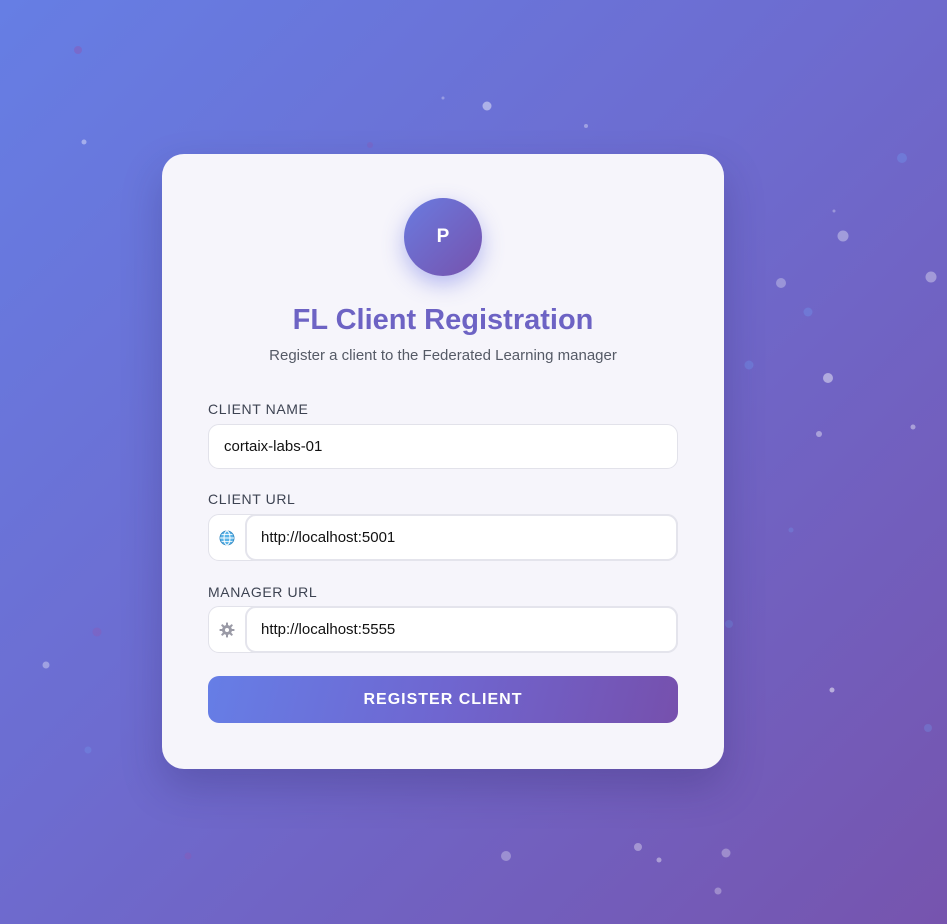  Describe the element at coordinates (443, 446) in the screenshot. I see `client-name-input` at that location.